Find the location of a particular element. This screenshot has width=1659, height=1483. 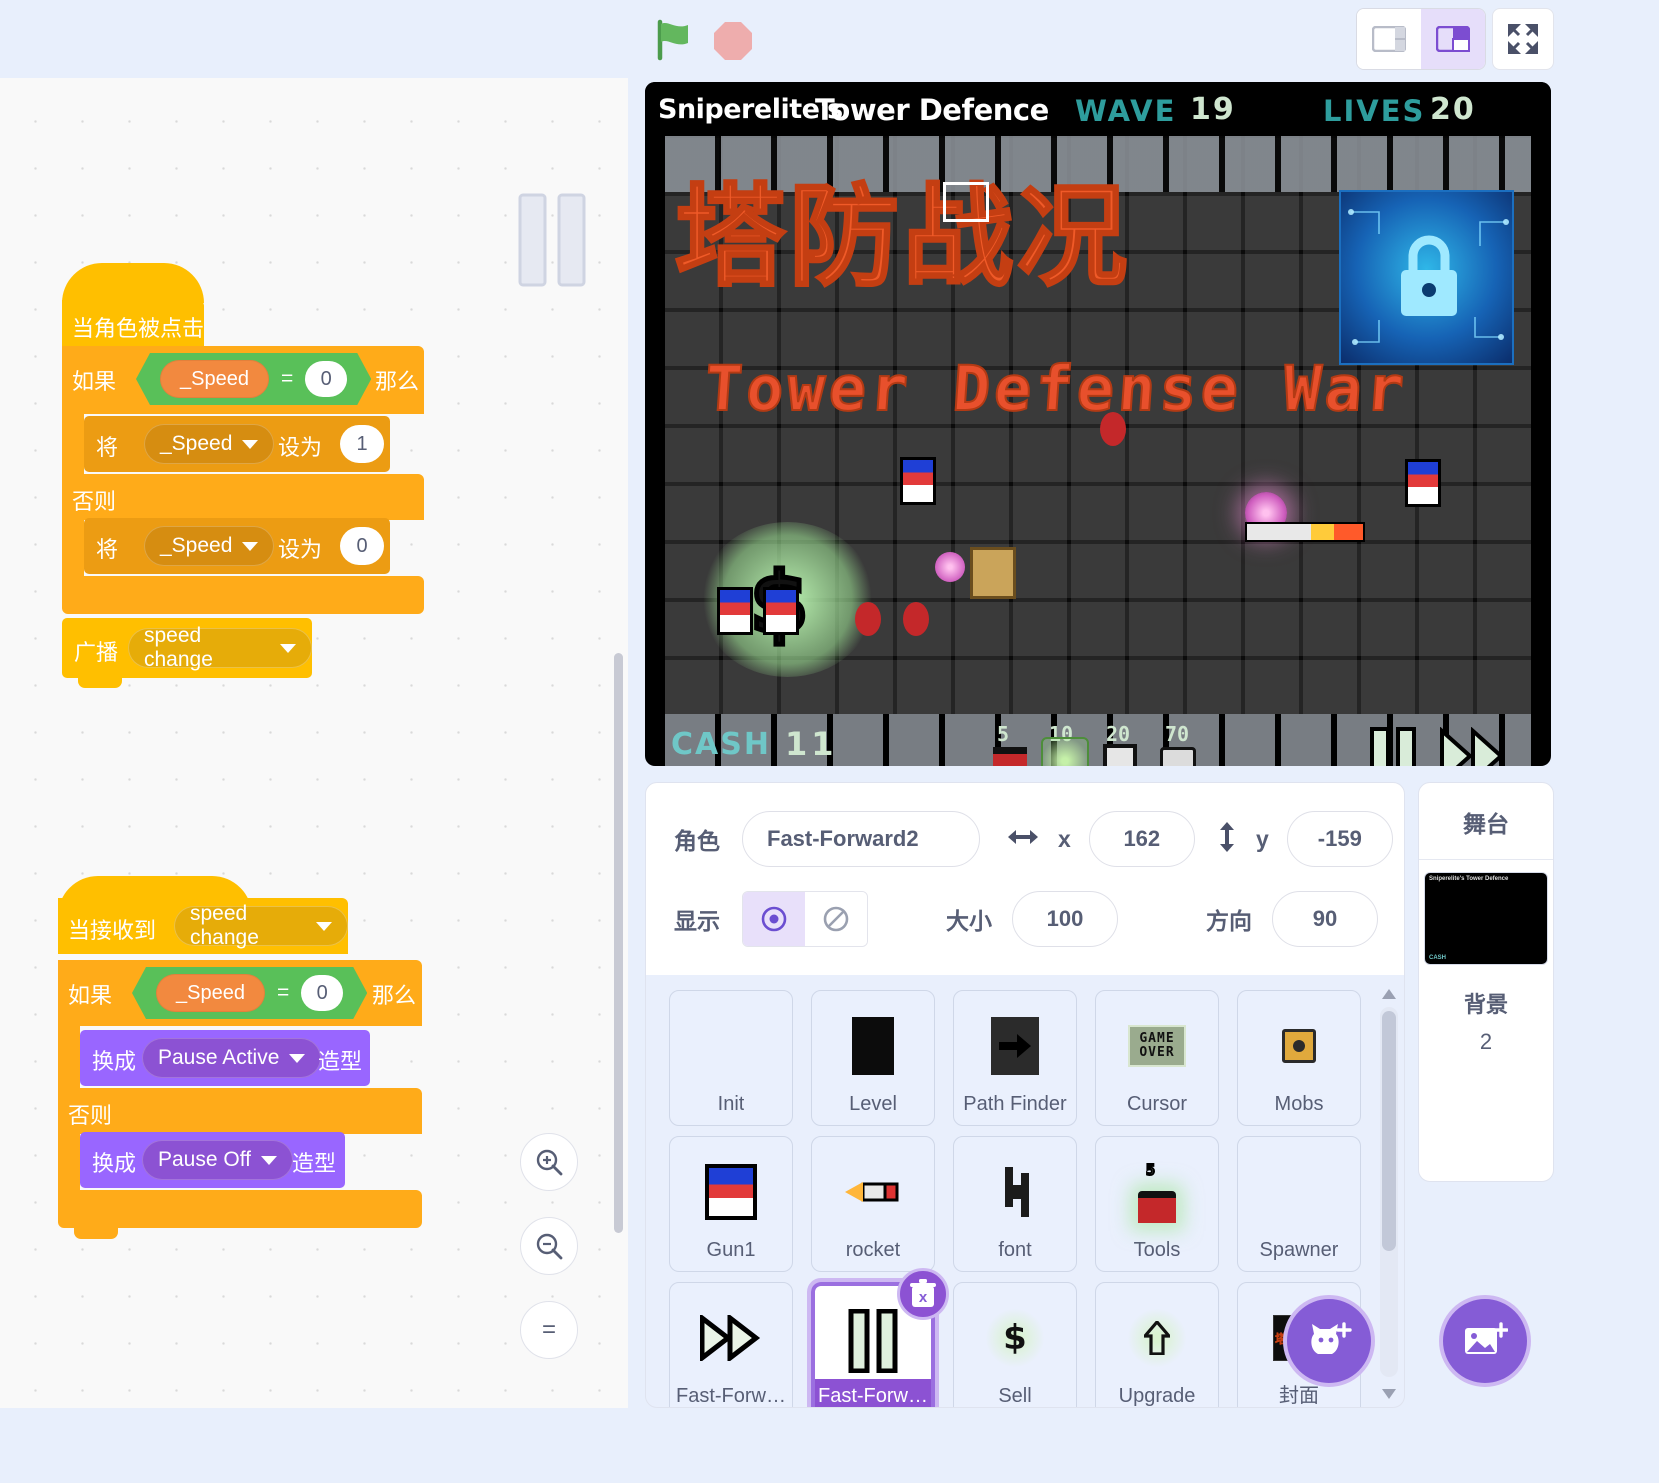

sprite-list-item-label: Spawner is located at coordinates (1299, 1250).